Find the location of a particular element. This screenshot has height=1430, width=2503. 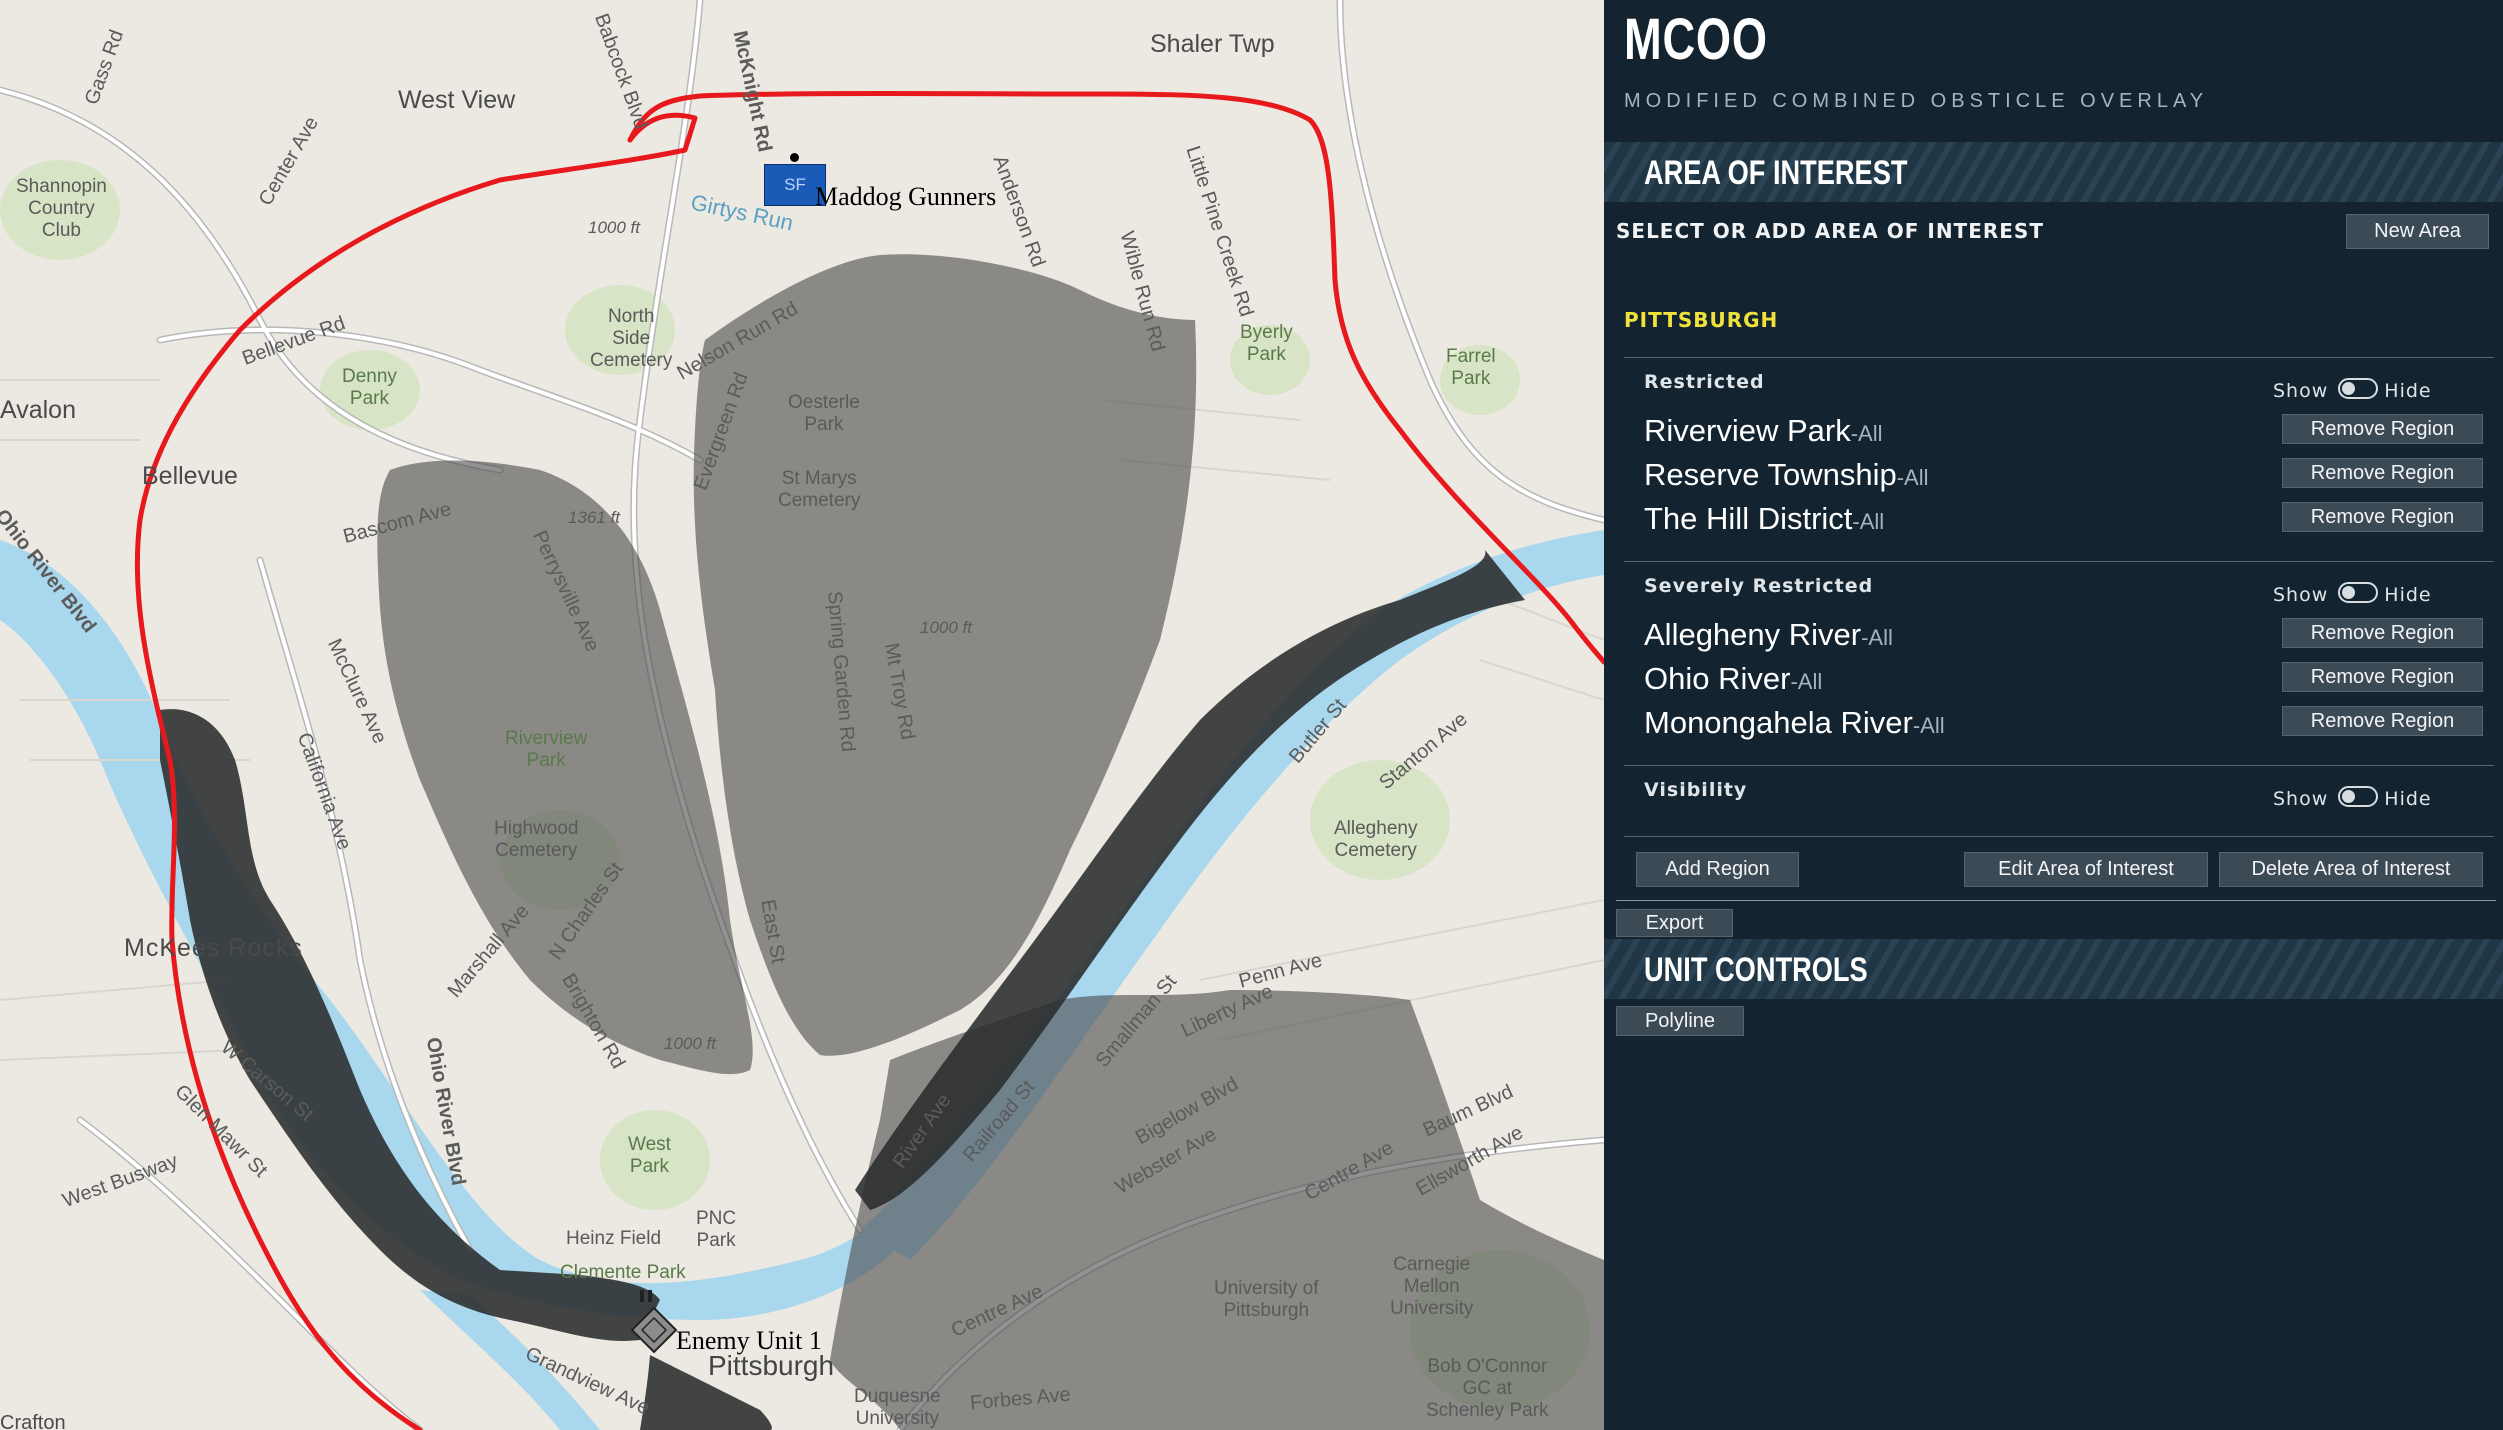

app-subtitle: MODIFIED COMBINED OBSTICLE OVERLAY is located at coordinates (1916, 101).